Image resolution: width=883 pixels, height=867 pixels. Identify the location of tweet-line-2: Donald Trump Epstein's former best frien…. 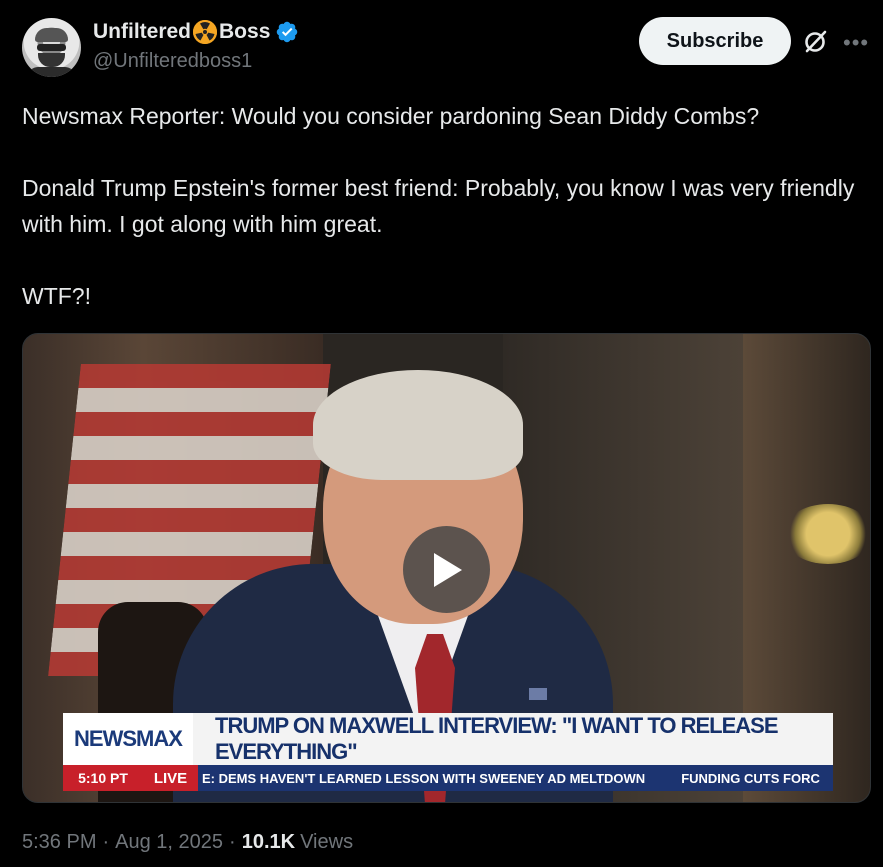
(438, 206).